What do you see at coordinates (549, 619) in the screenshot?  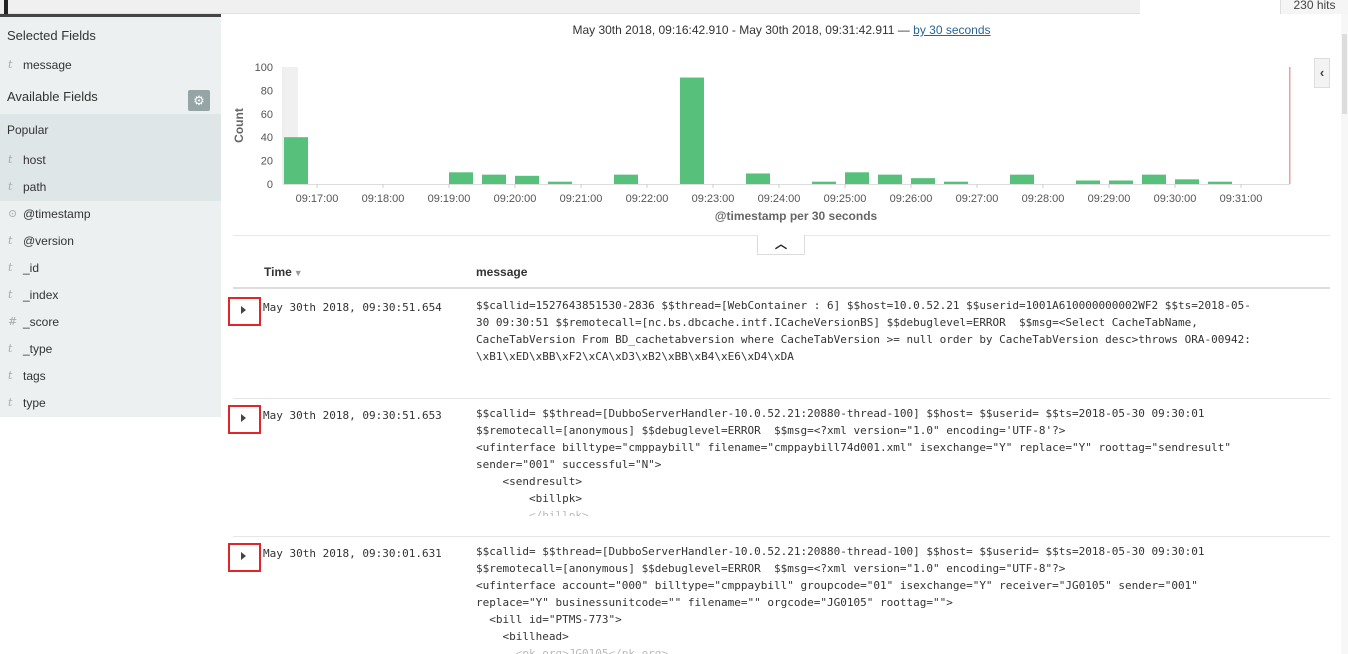 I see `message-line: <bill id="PTMS-773">` at bounding box center [549, 619].